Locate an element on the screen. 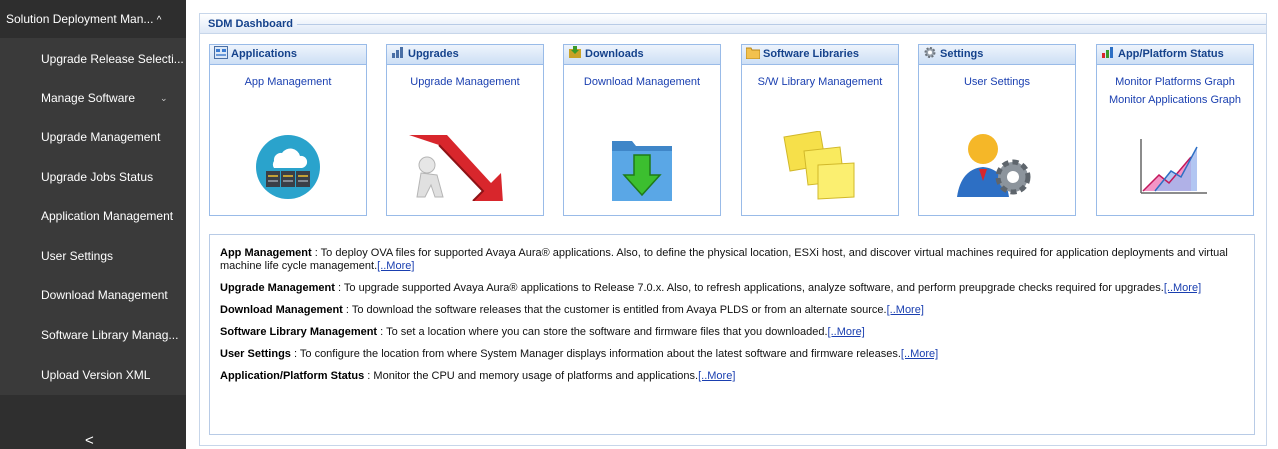  sidebar-item-upgrade-jobs-status: Upgrade Jobs Status is located at coordinates (93, 177).